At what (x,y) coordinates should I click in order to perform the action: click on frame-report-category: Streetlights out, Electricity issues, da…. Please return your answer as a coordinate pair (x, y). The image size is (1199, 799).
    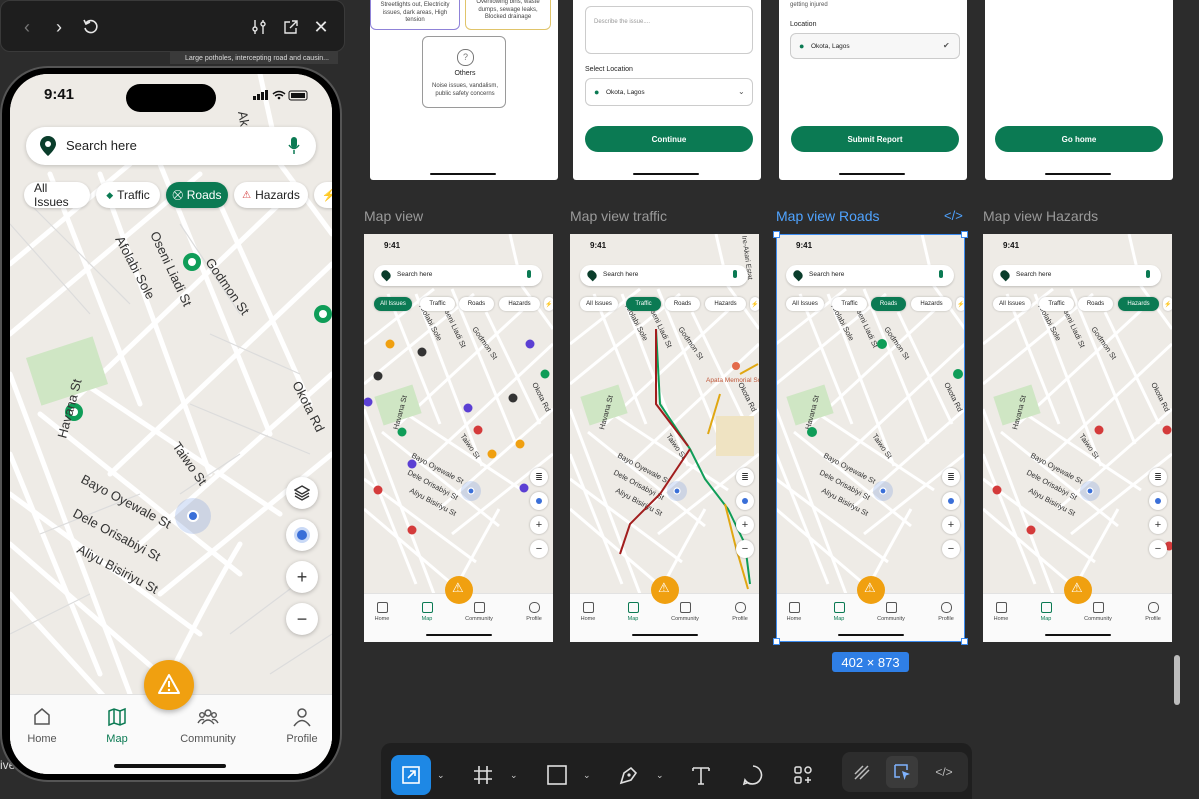
    Looking at the image, I should click on (464, 90).